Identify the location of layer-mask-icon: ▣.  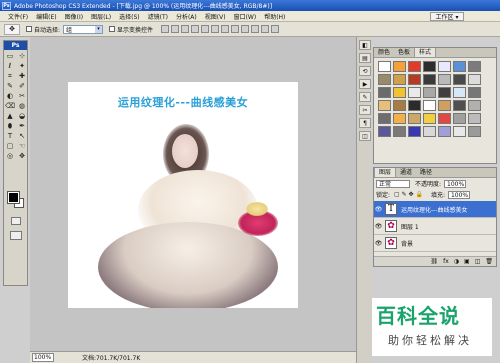
(467, 261).